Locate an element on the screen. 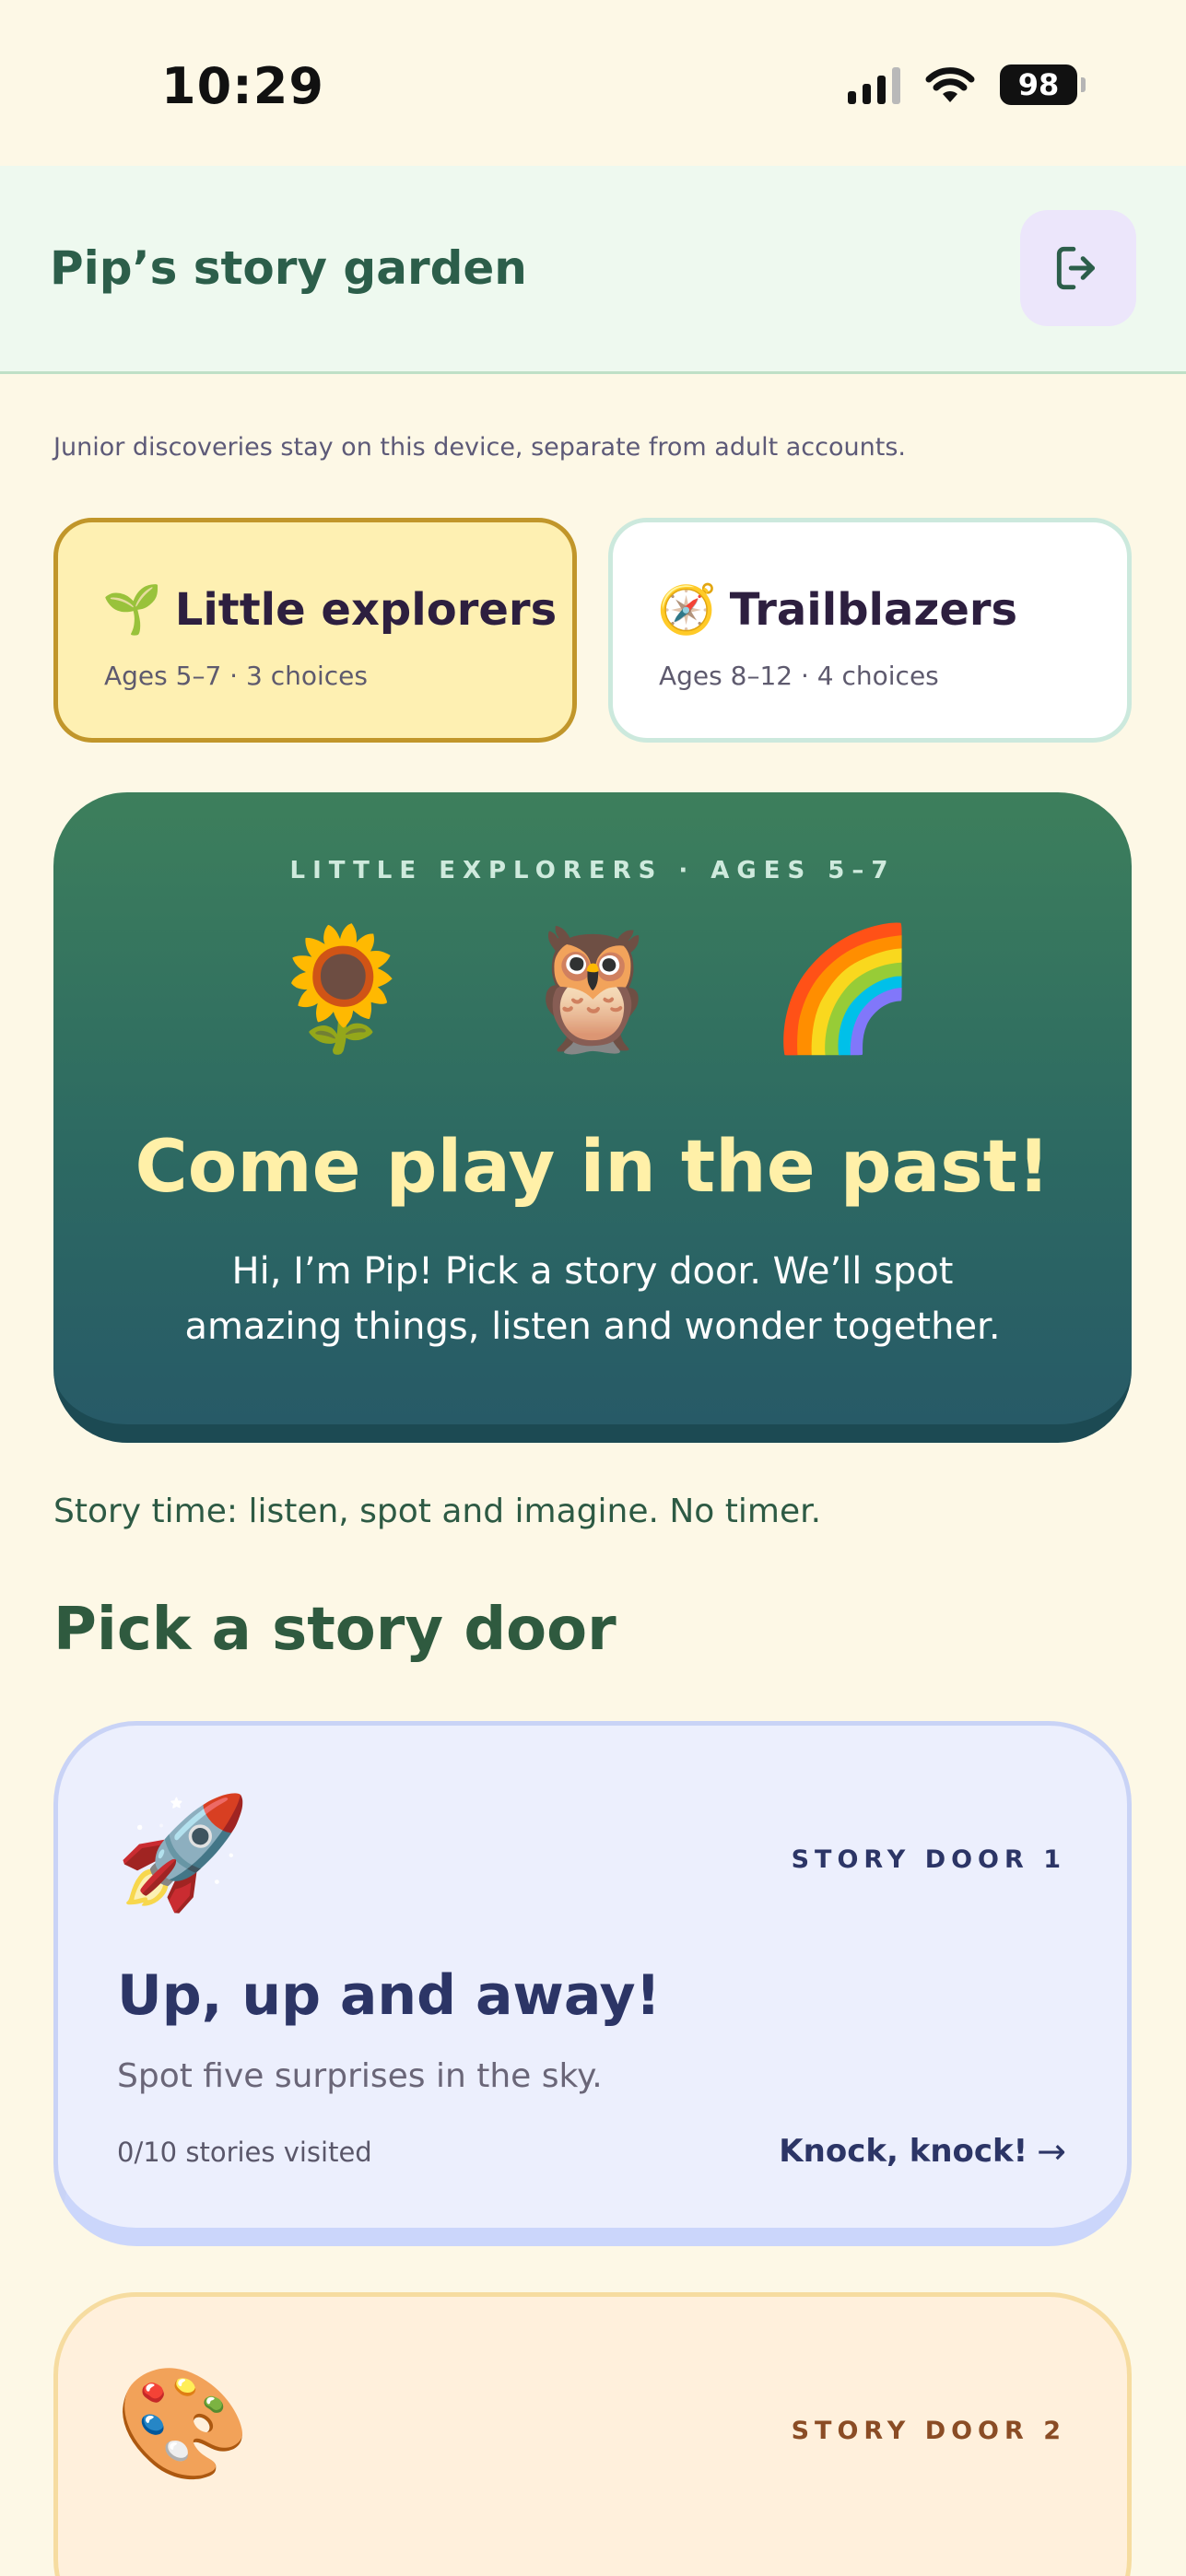 Image resolution: width=1186 pixels, height=2576 pixels. wifi-icon is located at coordinates (950, 84).